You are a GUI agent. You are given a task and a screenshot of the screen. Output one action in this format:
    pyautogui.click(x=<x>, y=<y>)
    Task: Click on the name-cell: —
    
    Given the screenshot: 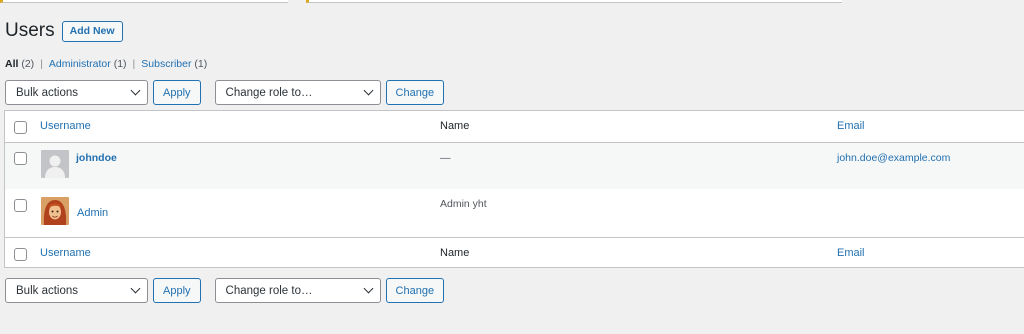 What is the action you would take?
    pyautogui.click(x=445, y=158)
    